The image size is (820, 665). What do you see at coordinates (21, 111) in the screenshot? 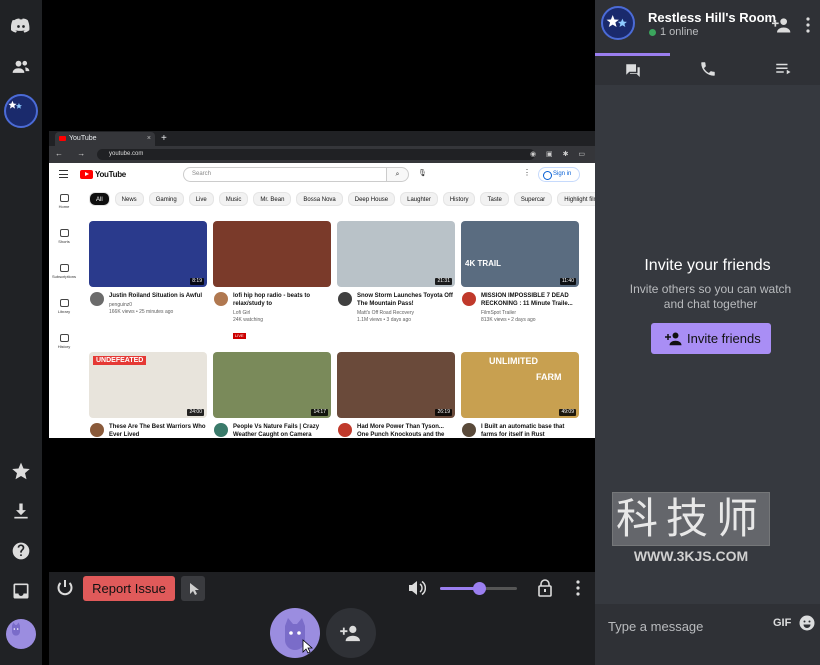
I see `room-avatar` at bounding box center [21, 111].